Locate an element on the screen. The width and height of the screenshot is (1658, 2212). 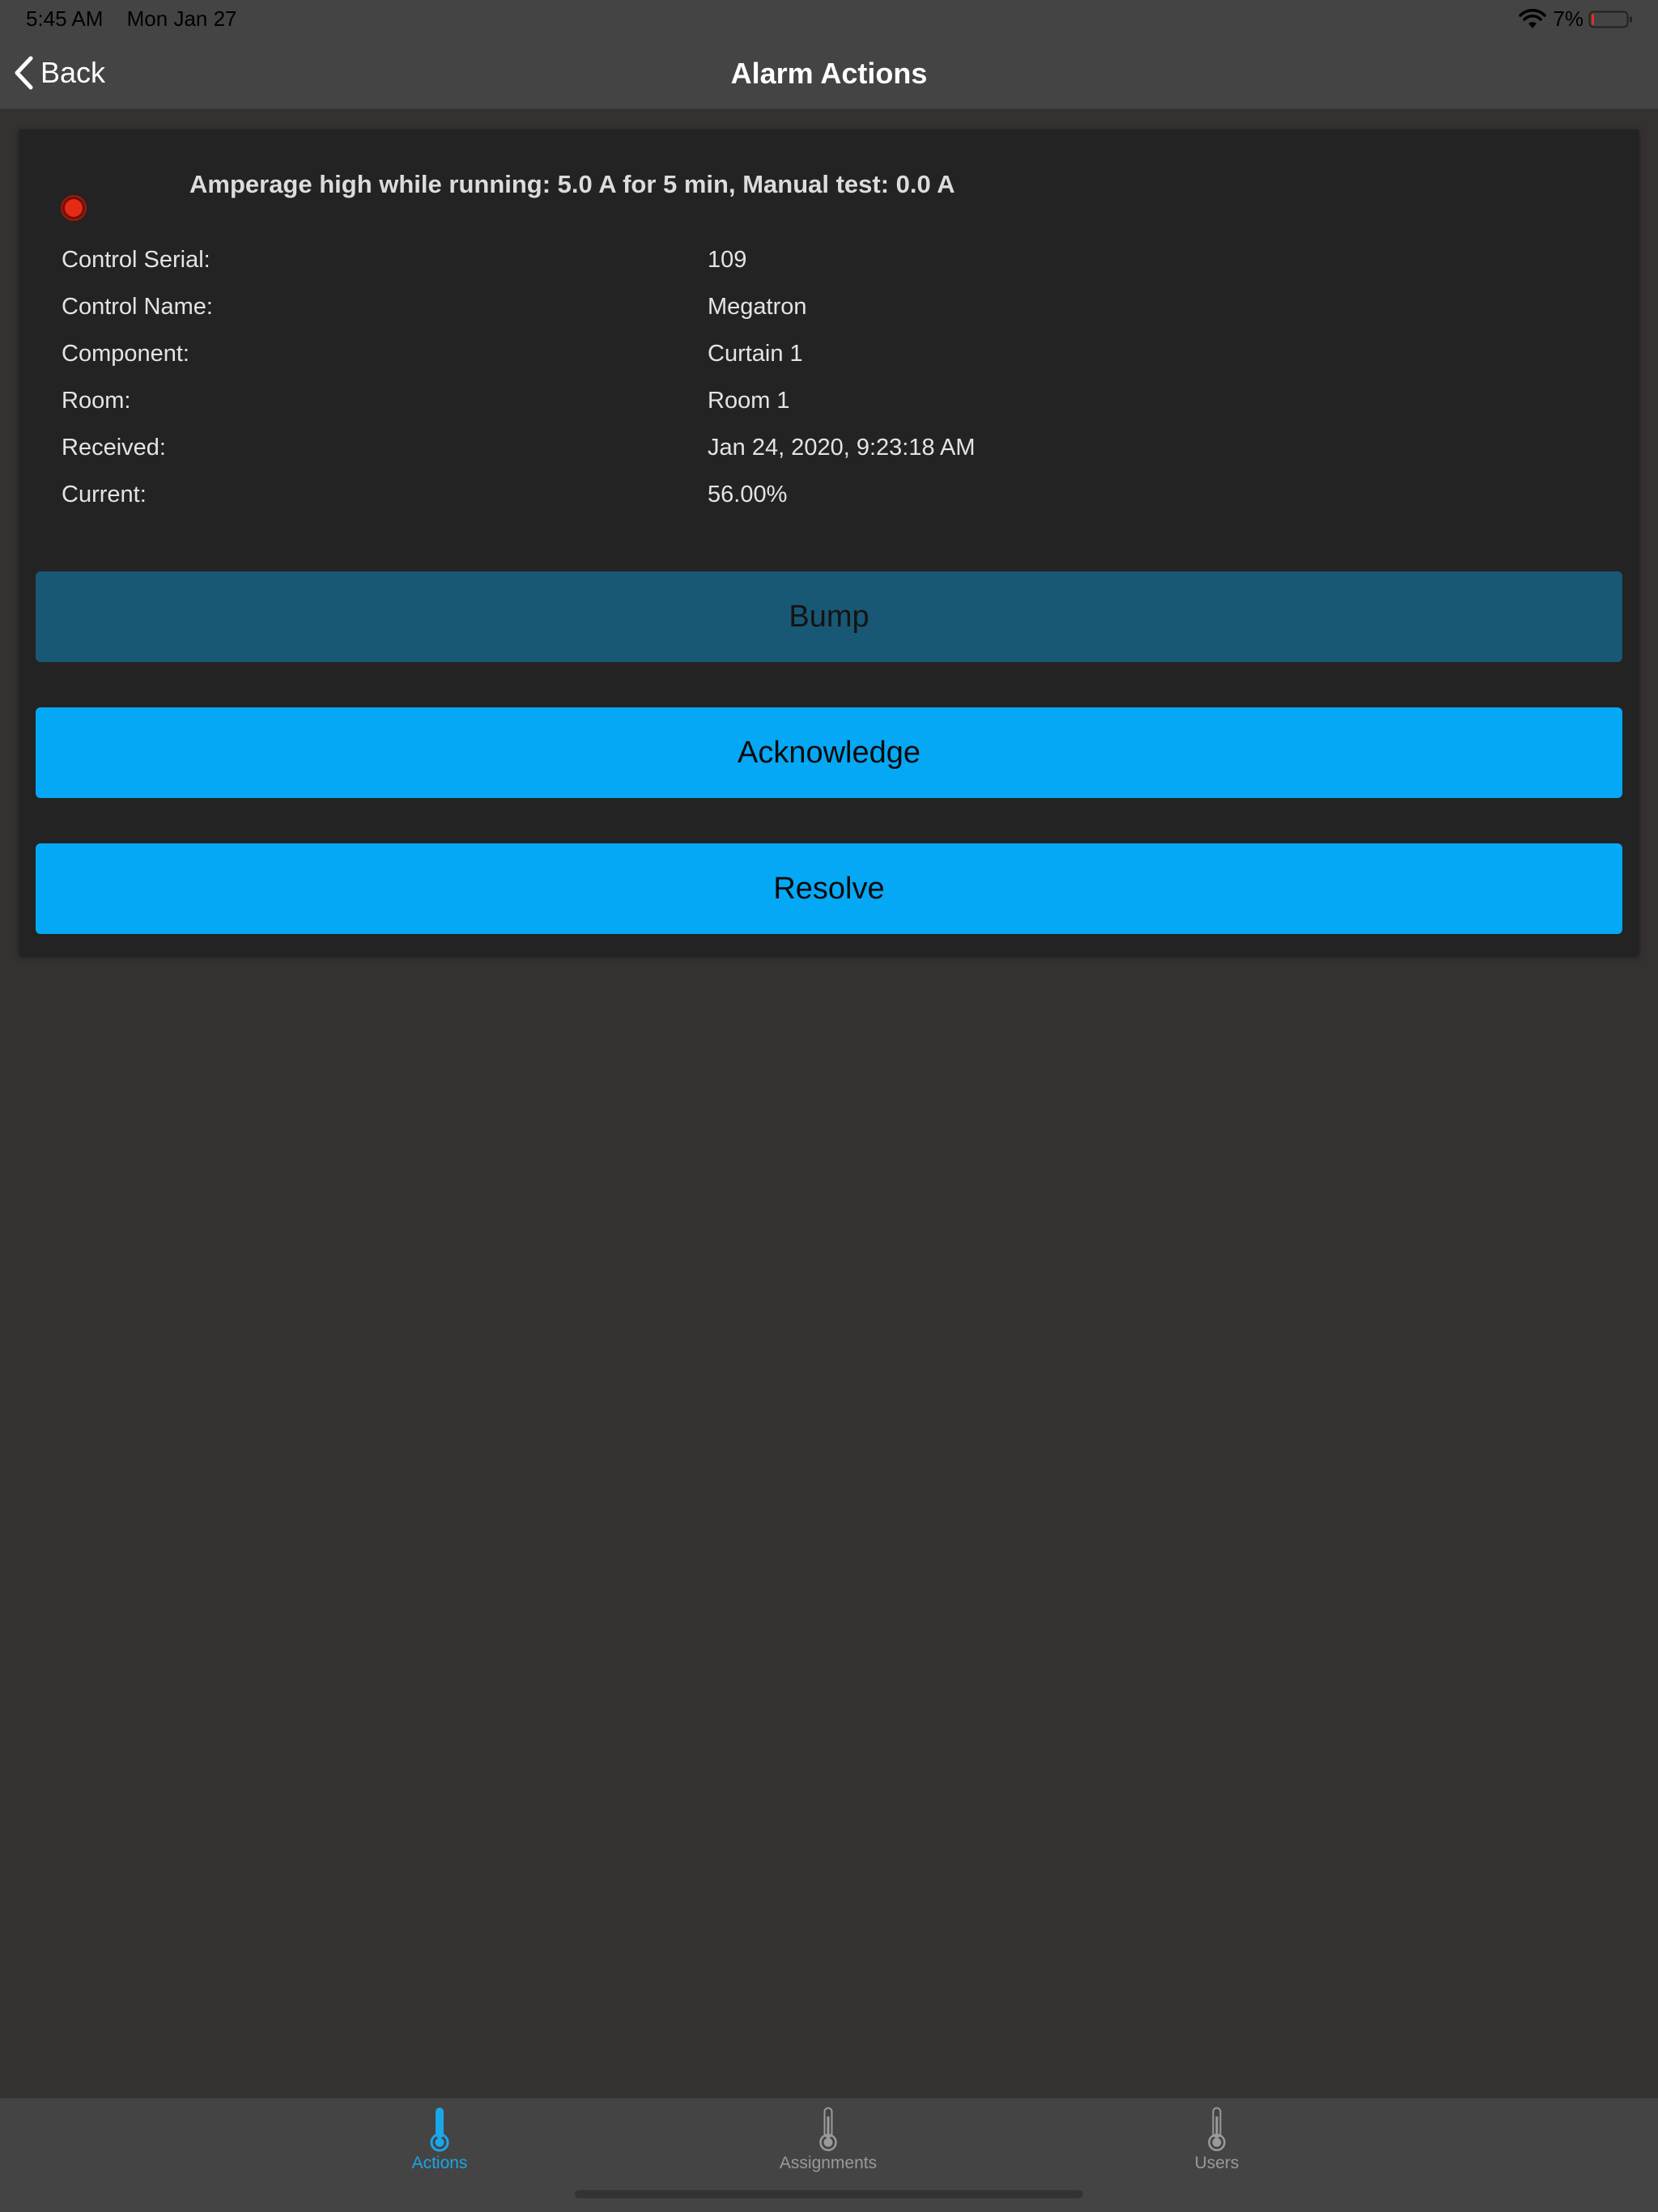
bump-button: Bump is located at coordinates (829, 616).